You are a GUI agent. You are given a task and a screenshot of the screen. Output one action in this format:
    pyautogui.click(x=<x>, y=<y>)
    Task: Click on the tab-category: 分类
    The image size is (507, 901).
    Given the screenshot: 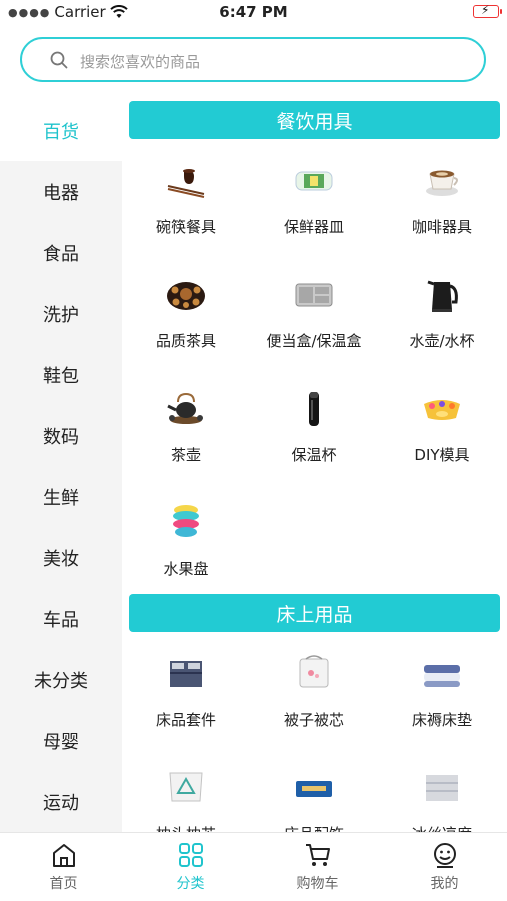 What is the action you would take?
    pyautogui.click(x=190, y=867)
    